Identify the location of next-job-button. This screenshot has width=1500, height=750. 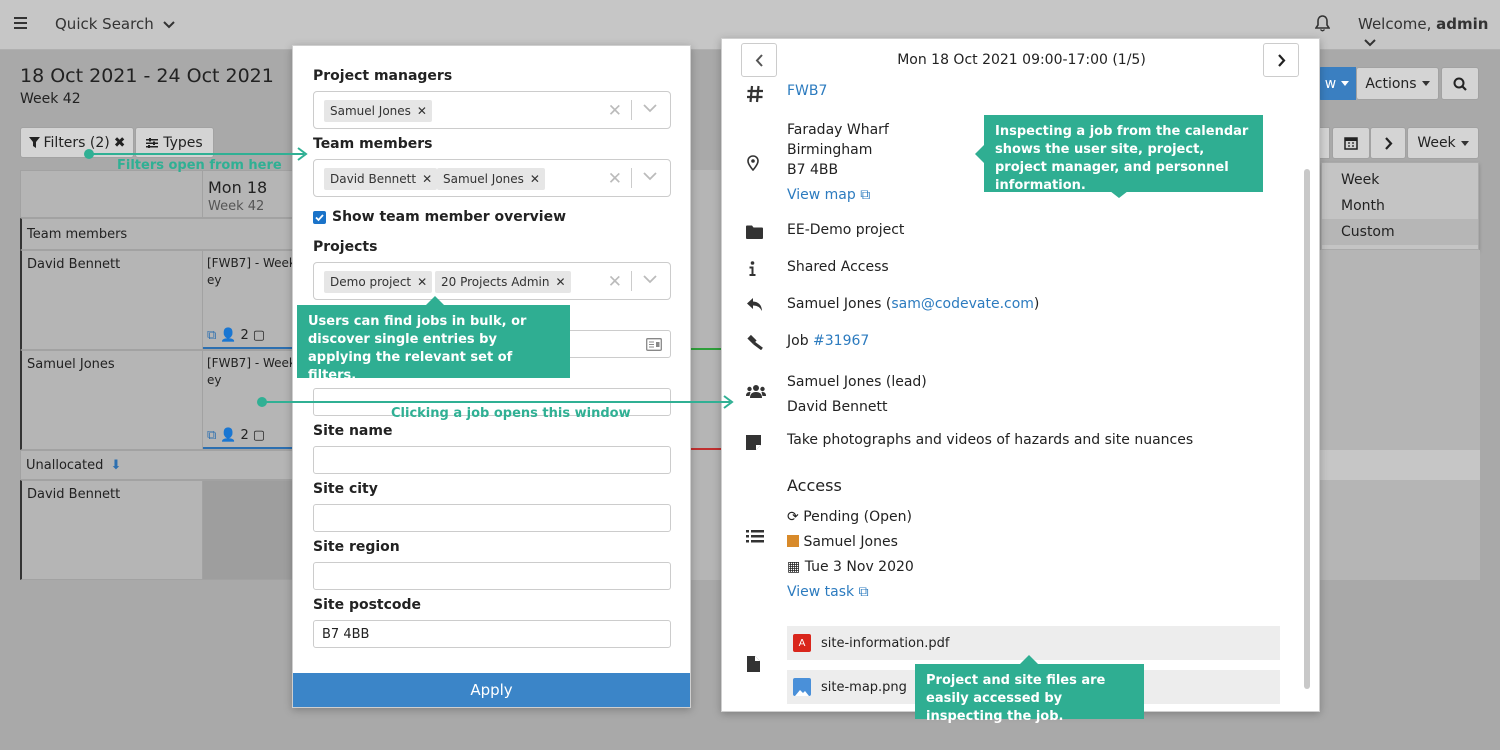
(1281, 60).